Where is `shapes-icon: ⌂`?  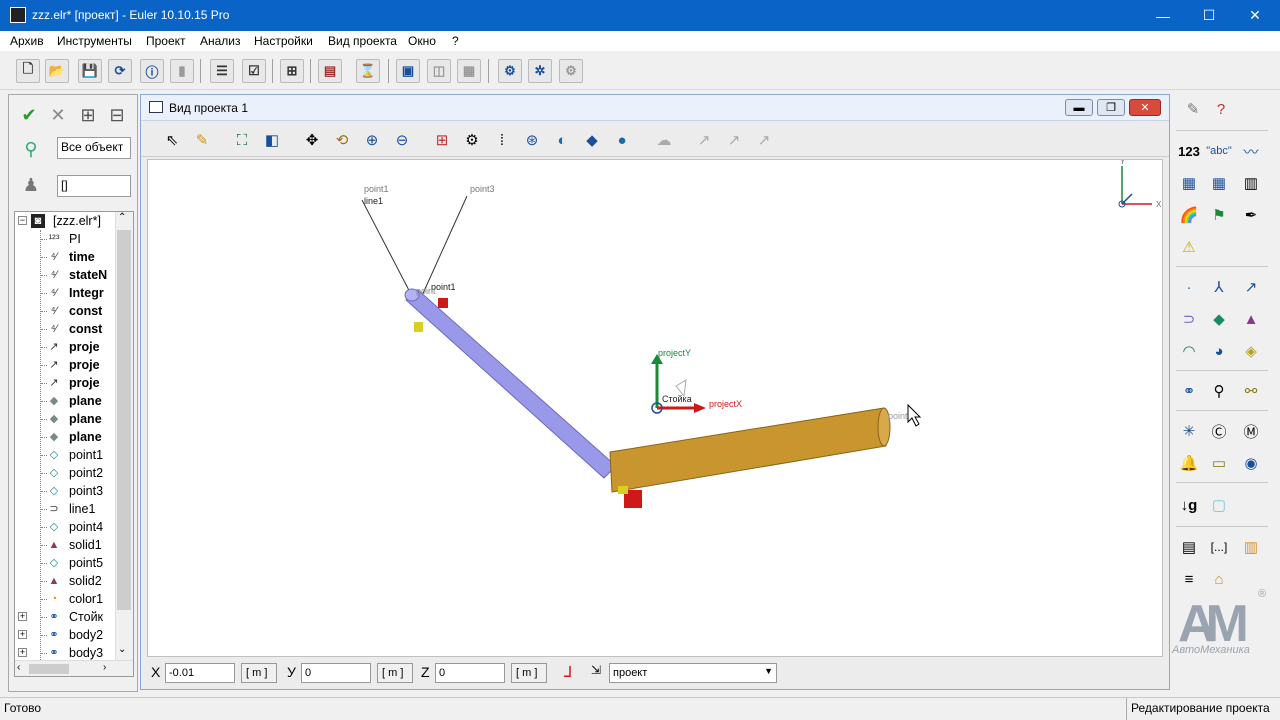
shapes-icon: ⌂ is located at coordinates (1219, 579).